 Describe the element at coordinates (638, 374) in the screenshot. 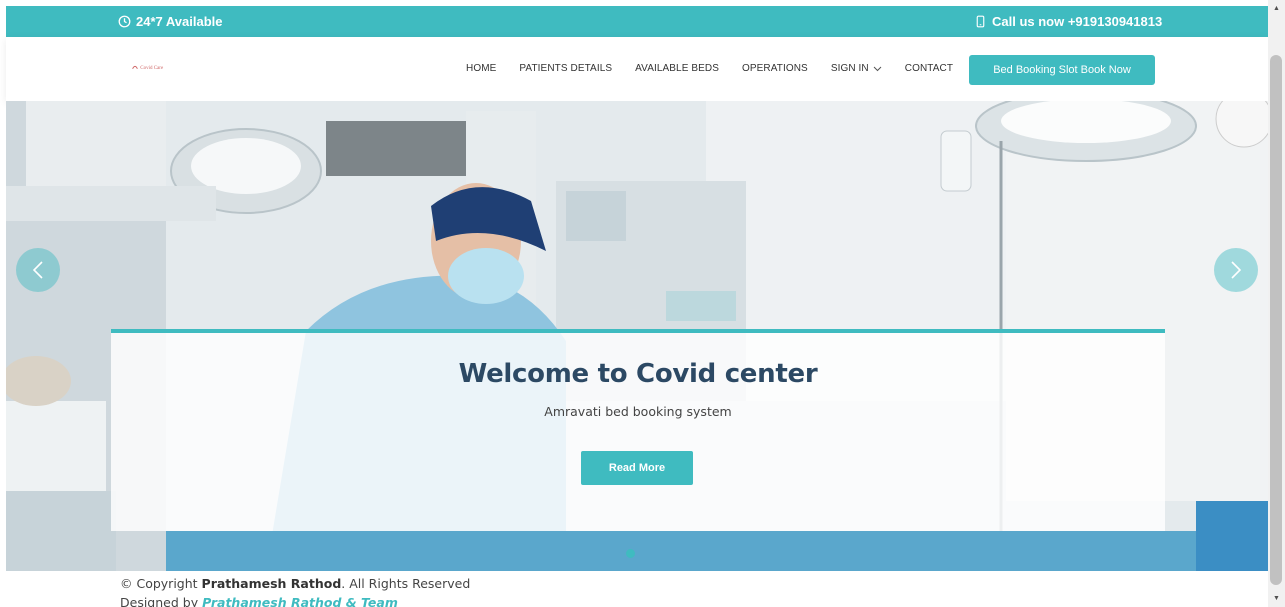

I see `slide-title: Welcome to Covid center` at that location.